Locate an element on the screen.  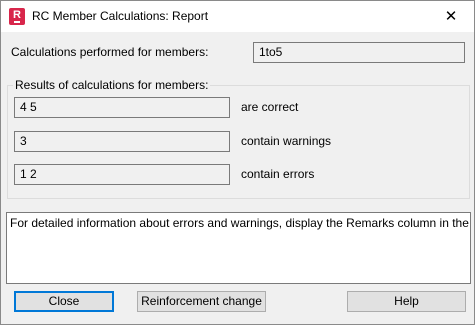
performed-label: Calculations performed for members: is located at coordinates (110, 52).